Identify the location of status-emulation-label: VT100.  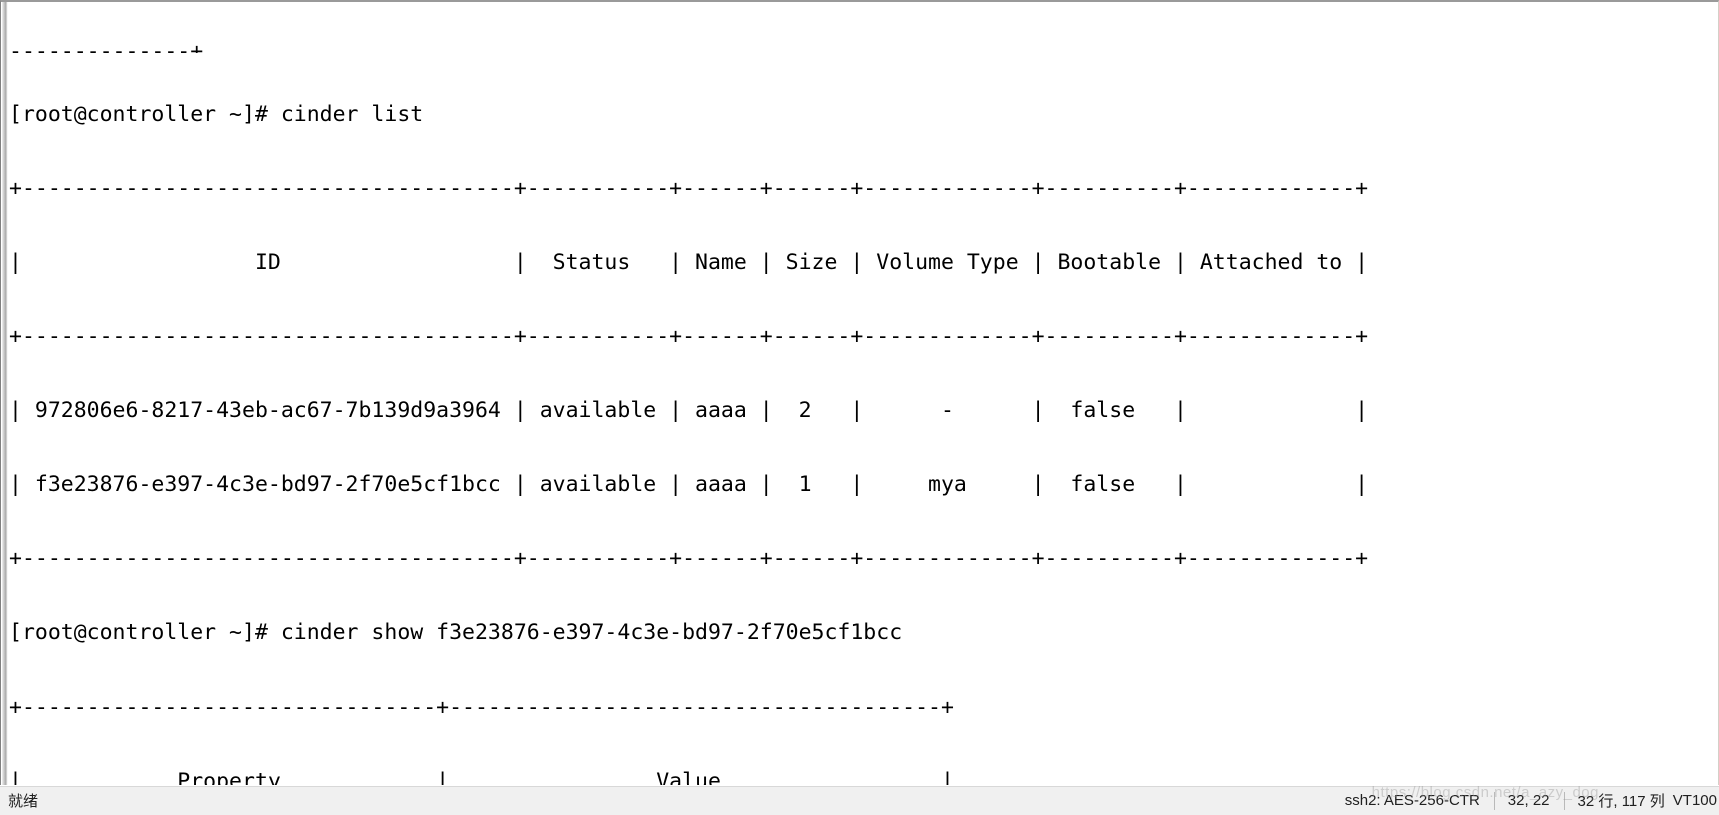
(1694, 800).